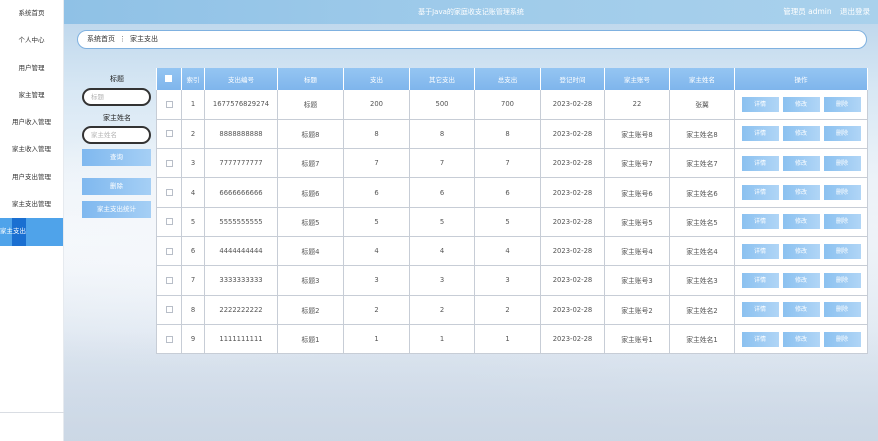 This screenshot has width=878, height=441. I want to click on sidebar-item: 家主支出, so click(31, 232).